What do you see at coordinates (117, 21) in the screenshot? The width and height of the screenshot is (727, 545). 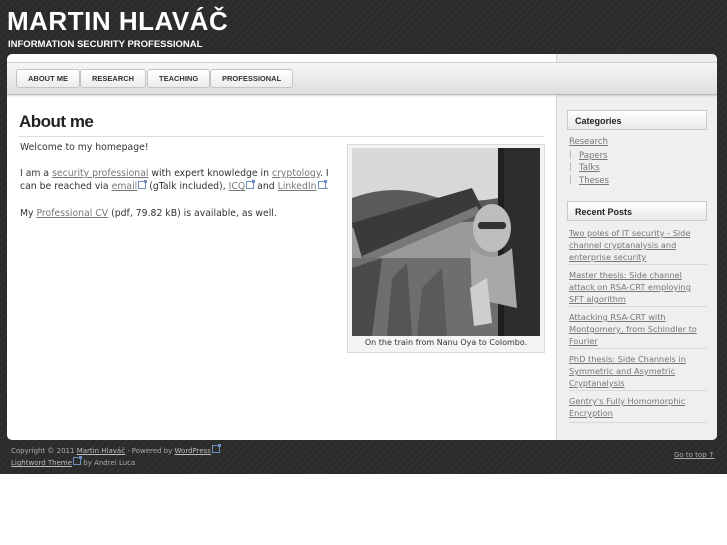 I see `site-title: MARTIN HLAVÁČ` at bounding box center [117, 21].